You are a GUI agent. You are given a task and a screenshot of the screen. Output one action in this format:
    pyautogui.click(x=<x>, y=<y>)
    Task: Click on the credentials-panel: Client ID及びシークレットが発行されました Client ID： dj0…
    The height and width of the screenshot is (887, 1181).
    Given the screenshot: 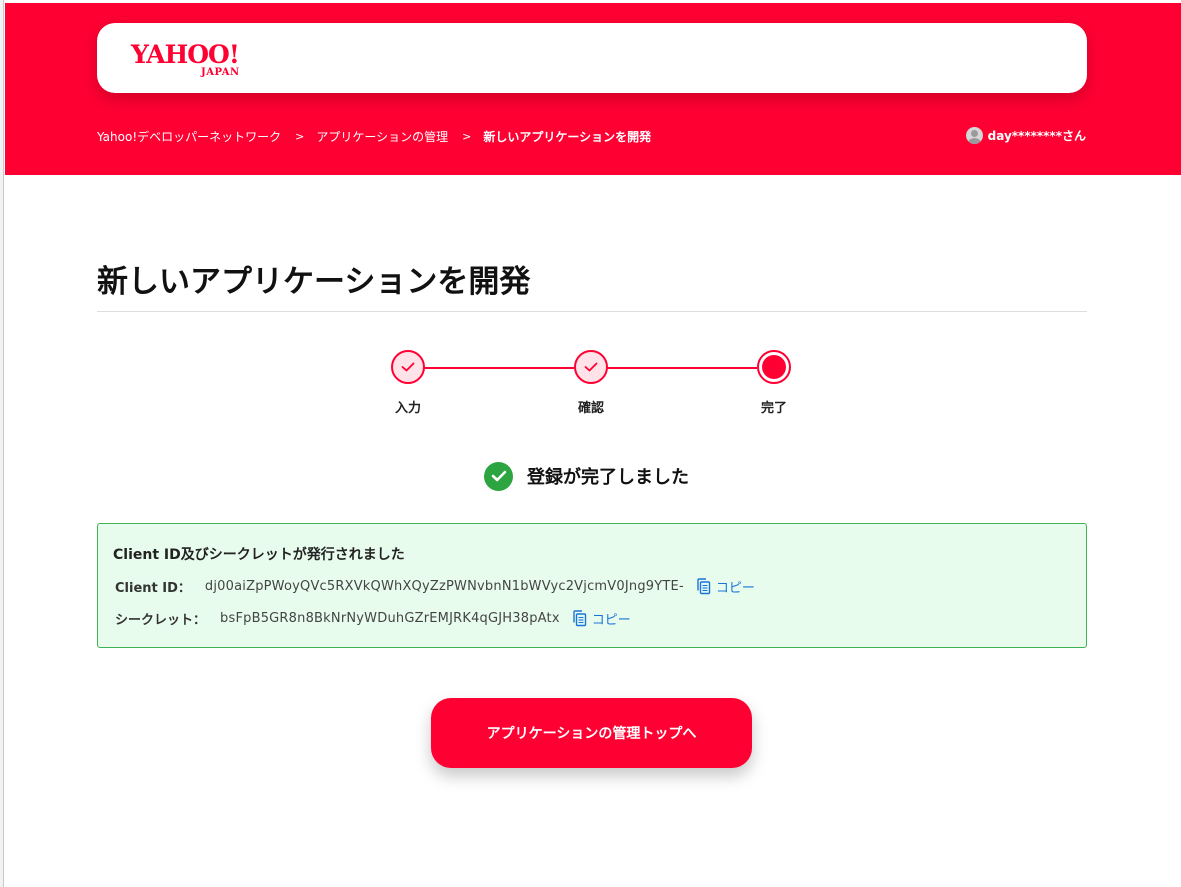 What is the action you would take?
    pyautogui.click(x=592, y=585)
    